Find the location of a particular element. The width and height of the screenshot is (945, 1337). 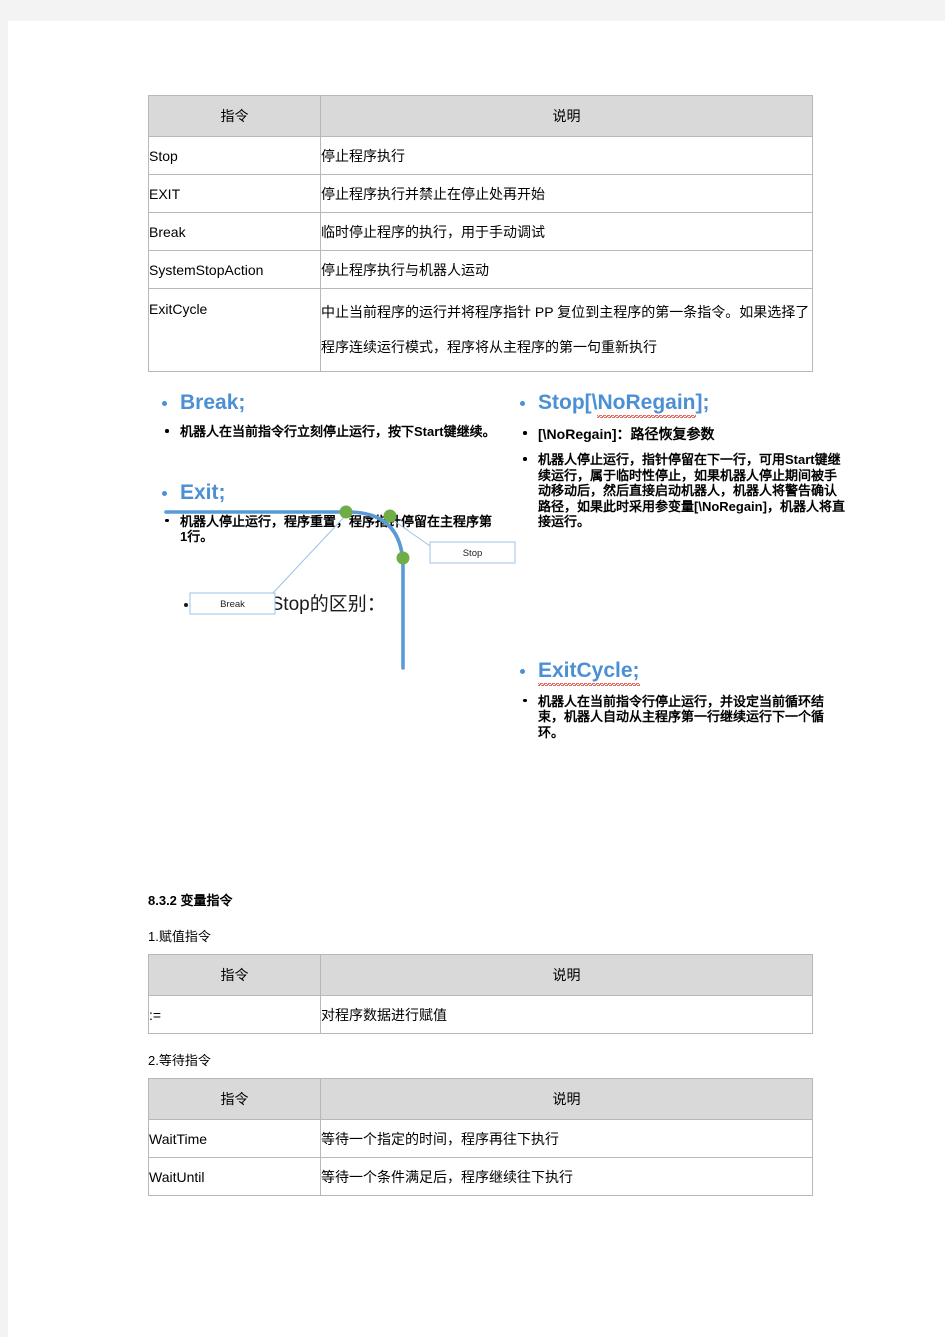

exitcycle-heading-text: ExitCycle; is located at coordinates (589, 671).